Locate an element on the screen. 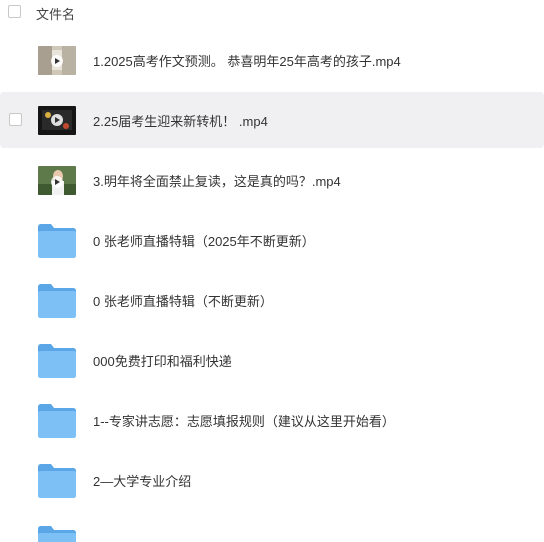  list-item-folder-4: 1--专家讲志愿：志愿填报规则（建议从这里开始看） is located at coordinates (272, 420).